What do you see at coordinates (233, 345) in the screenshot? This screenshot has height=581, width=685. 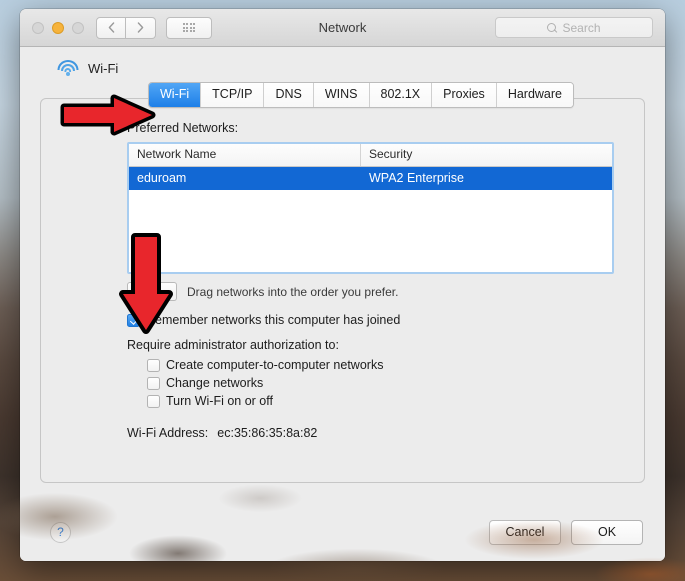 I see `require-authorization-label: Require administrator authorization to:` at bounding box center [233, 345].